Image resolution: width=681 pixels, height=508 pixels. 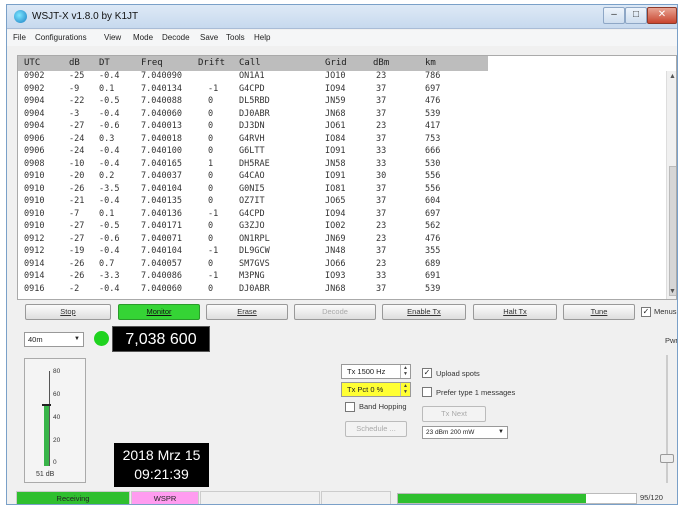 What do you see at coordinates (350, 407) in the screenshot?
I see `band-hopping-checkbox` at bounding box center [350, 407].